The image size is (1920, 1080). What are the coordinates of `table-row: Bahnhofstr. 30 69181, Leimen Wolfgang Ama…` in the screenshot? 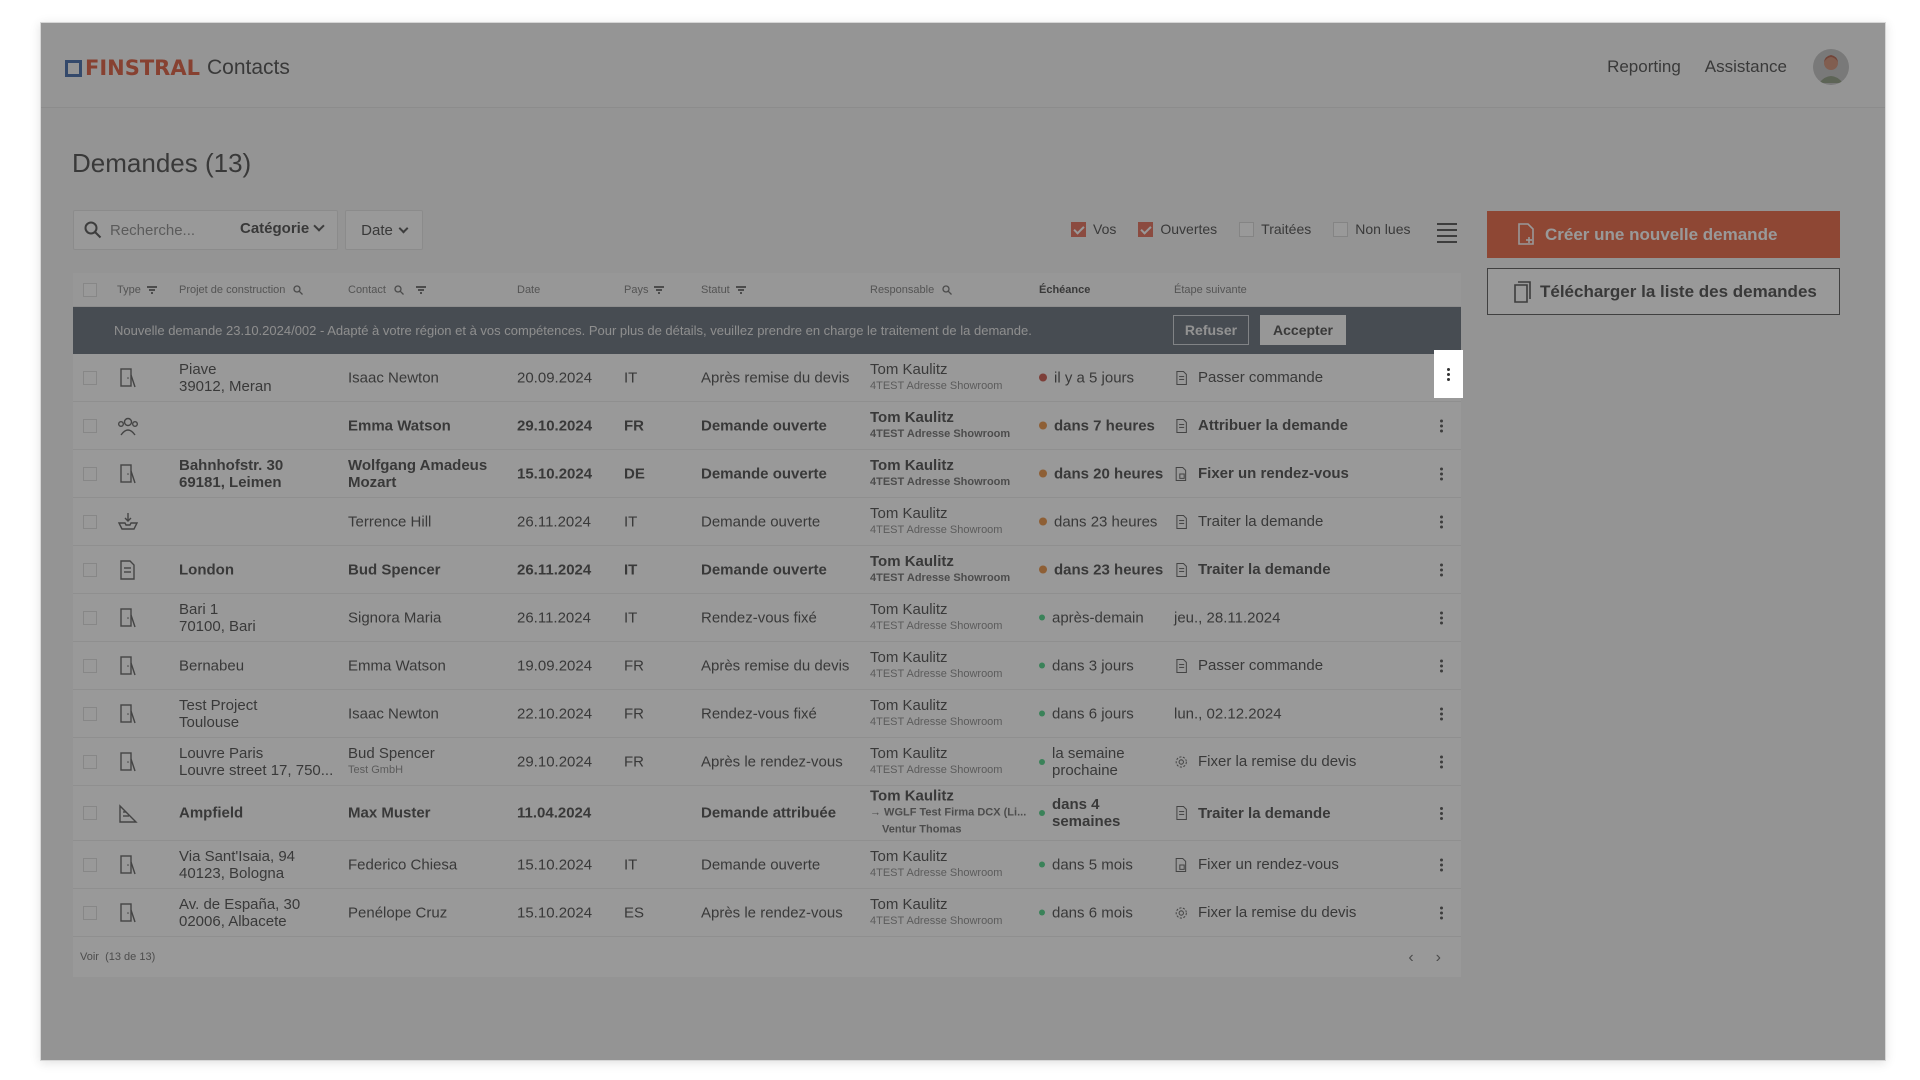 It's located at (767, 474).